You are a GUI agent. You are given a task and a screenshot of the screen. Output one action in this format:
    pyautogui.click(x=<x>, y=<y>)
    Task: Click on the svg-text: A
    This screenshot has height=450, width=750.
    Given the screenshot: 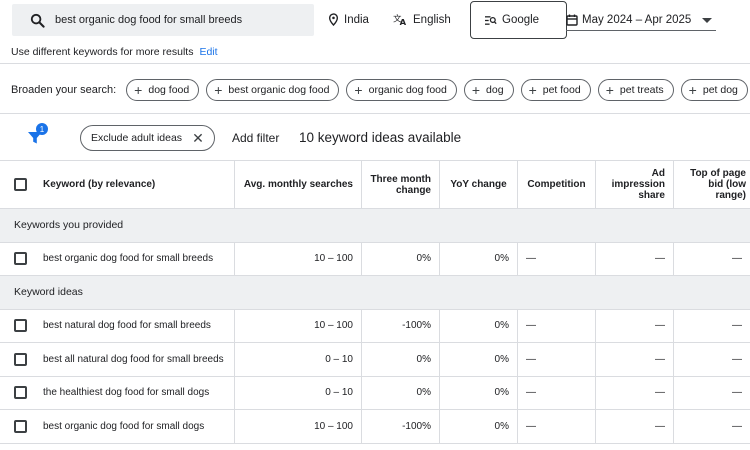 What is the action you would take?
    pyautogui.click(x=403, y=21)
    